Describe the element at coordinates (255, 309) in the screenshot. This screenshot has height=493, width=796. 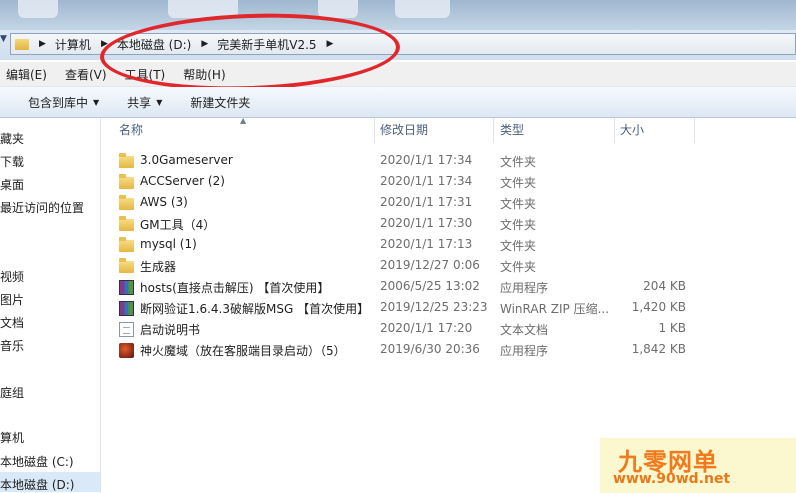
I see `file-name: 断网验证1.6.4.3破解版MSG 【首次使用】` at that location.